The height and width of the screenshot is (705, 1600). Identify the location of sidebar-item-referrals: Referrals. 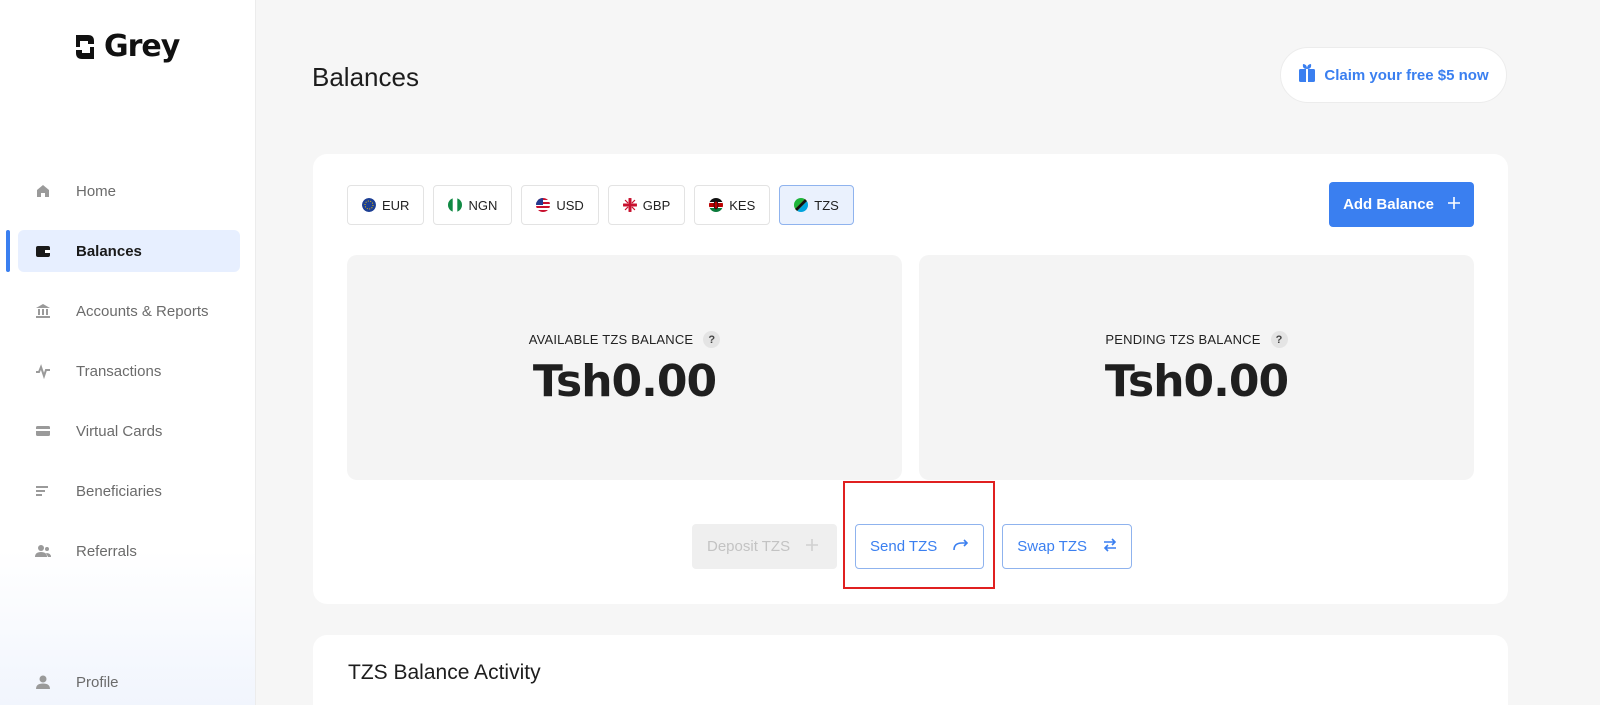
(129, 551).